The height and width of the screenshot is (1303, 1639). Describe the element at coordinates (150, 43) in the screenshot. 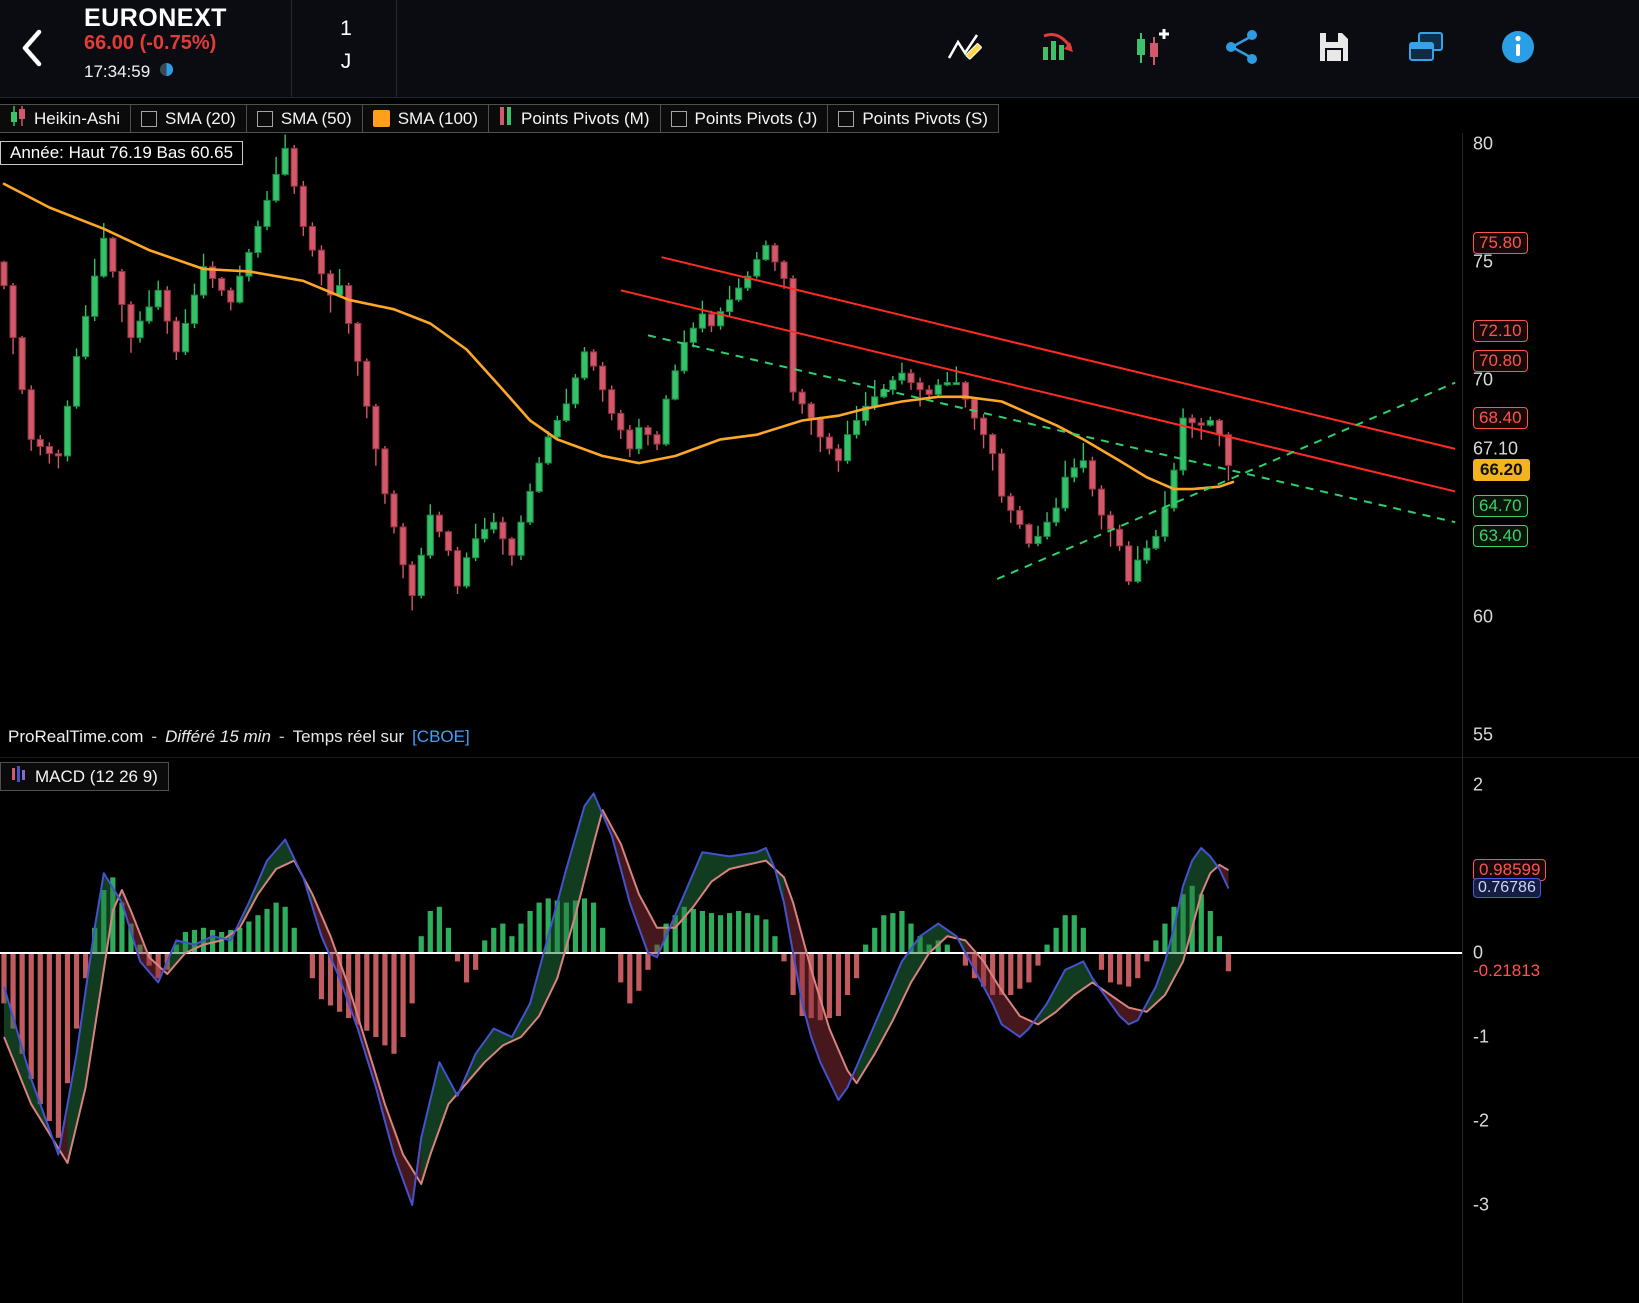

I see `price-change: 66.00 (-0.75%)` at that location.